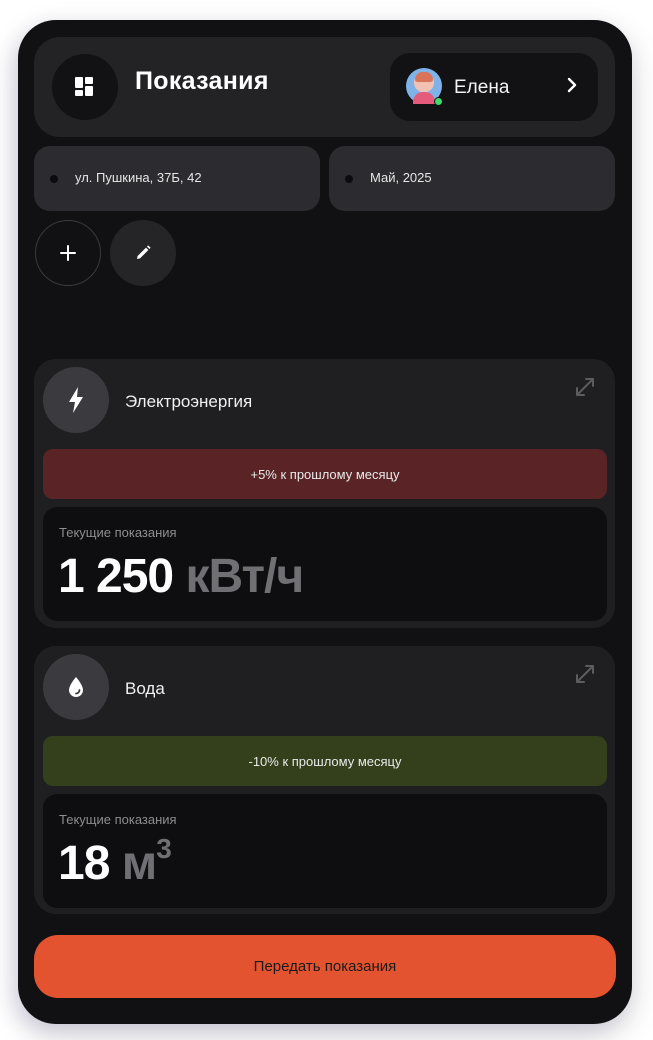 The width and height of the screenshot is (653, 1040). What do you see at coordinates (325, 851) in the screenshot?
I see `current-reading-panel: Текущие показания 18 м3` at bounding box center [325, 851].